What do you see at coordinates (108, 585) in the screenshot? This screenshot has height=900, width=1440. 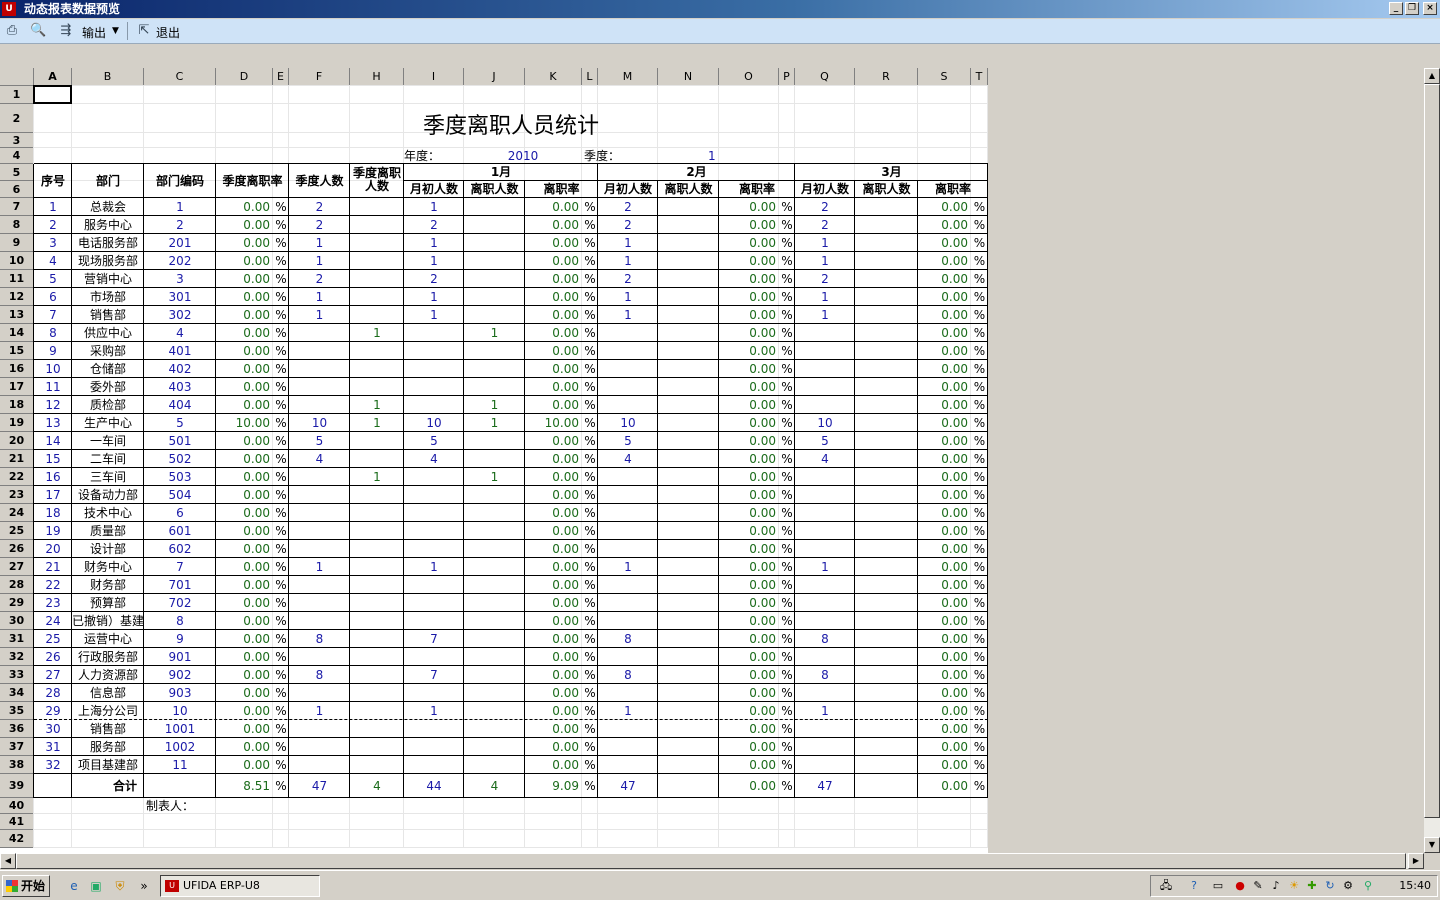 I see `row-dept: 财务部` at bounding box center [108, 585].